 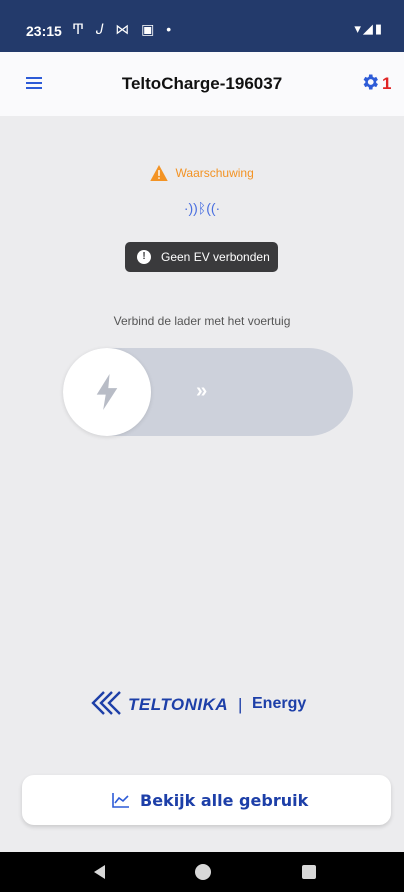 I want to click on bluetooth-icon: ·))ᛒ((·, so click(x=202, y=208).